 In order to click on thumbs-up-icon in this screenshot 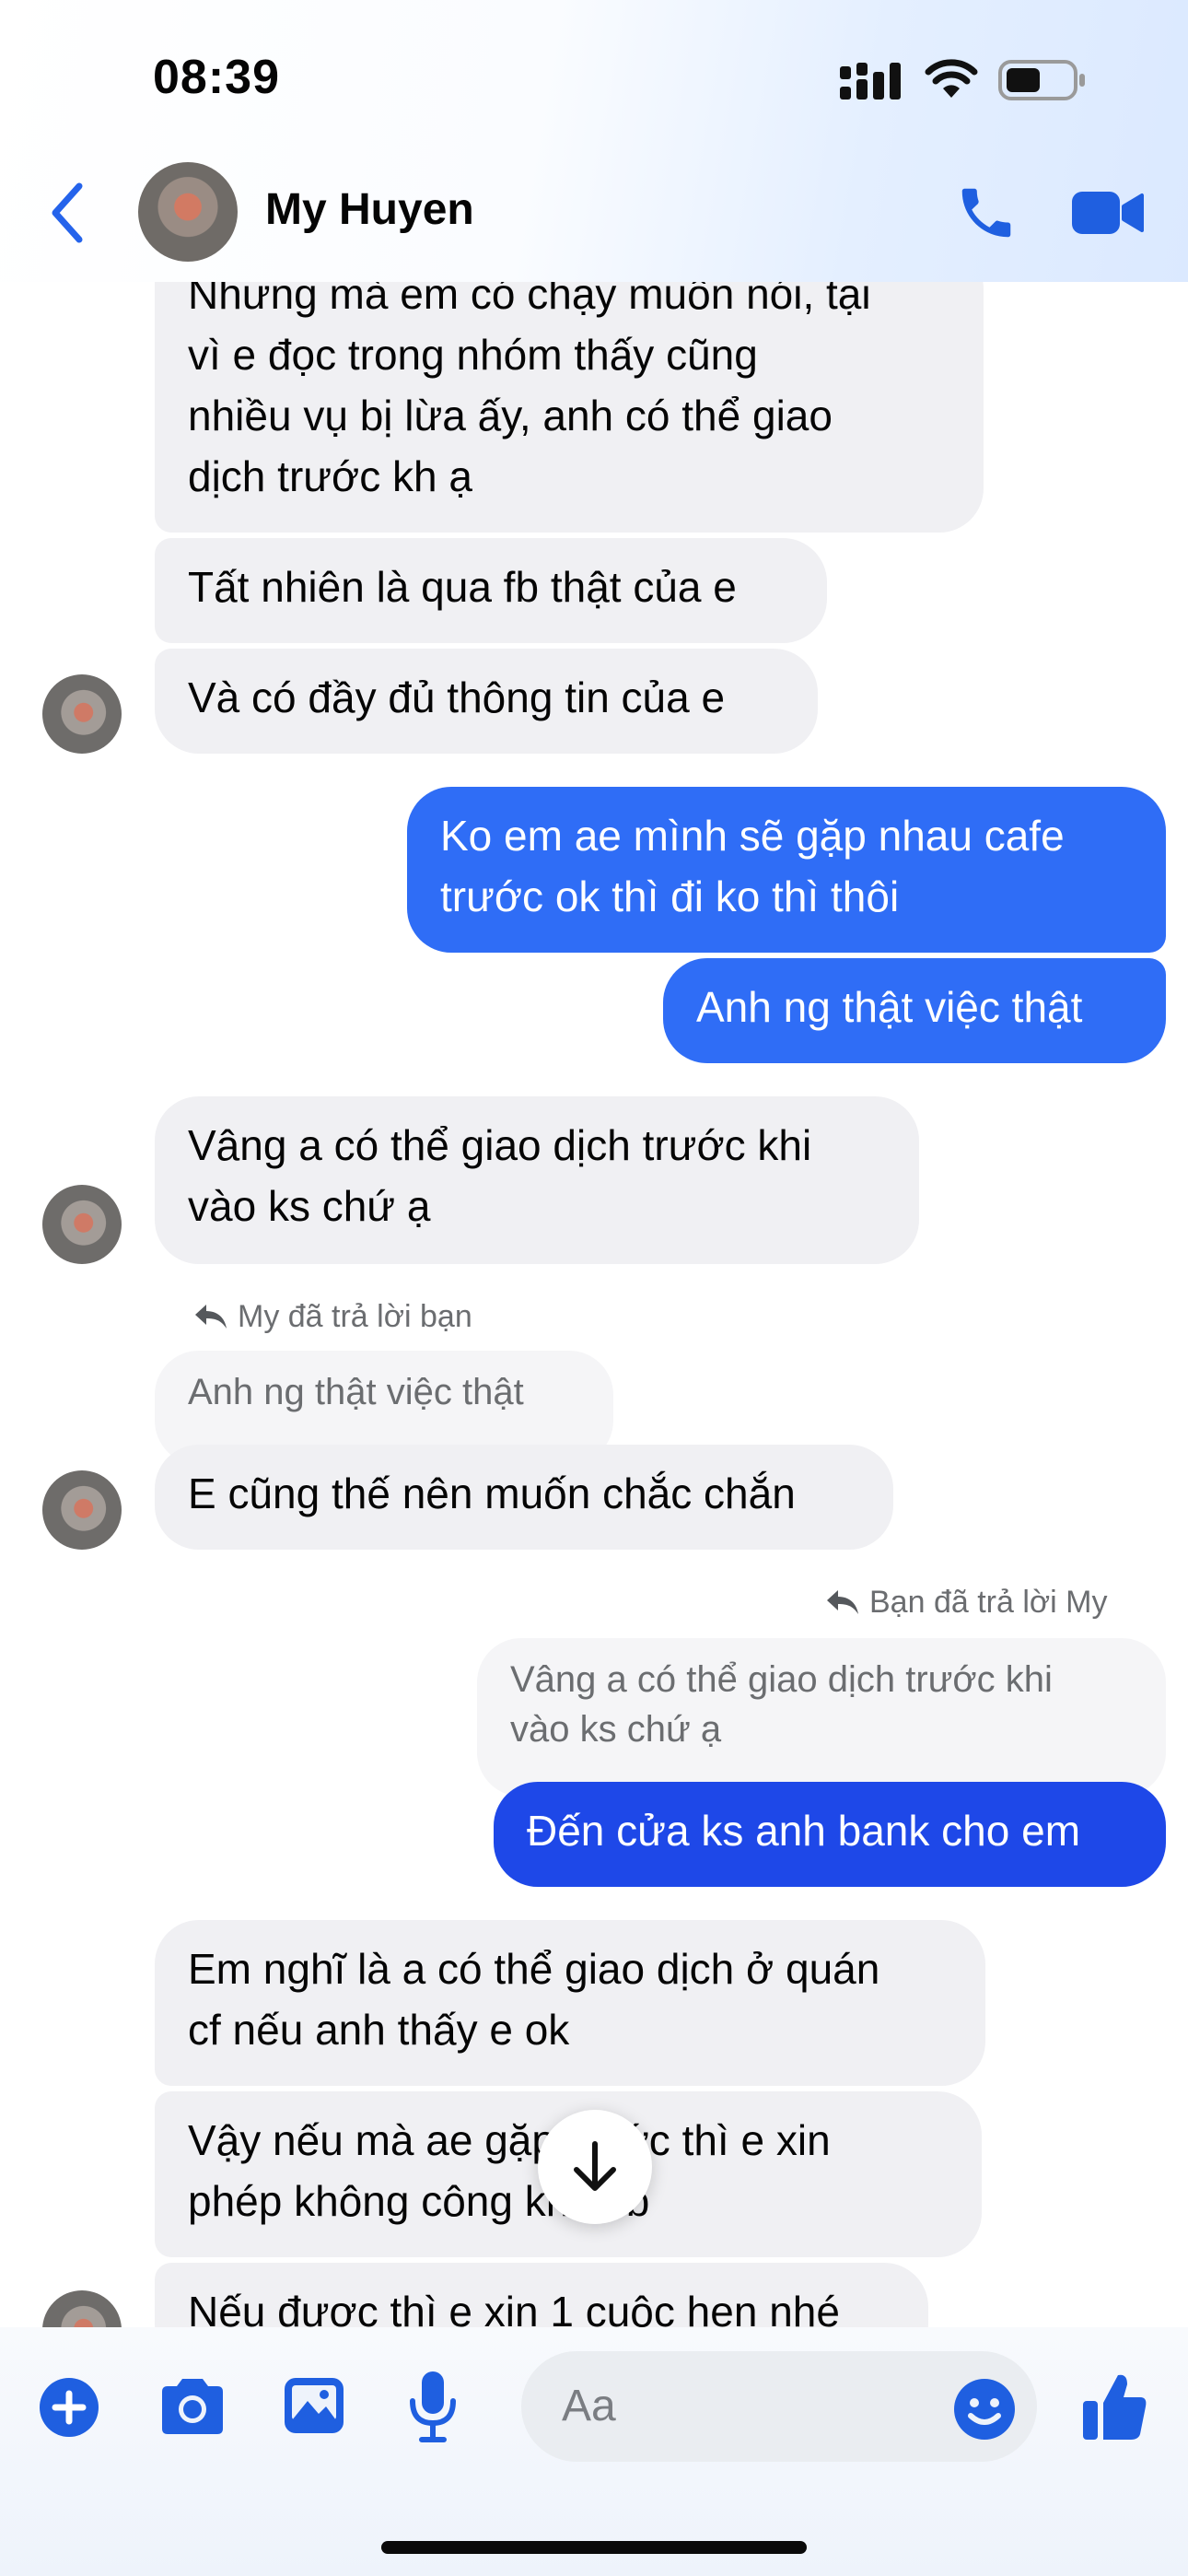, I will do `click(1115, 2406)`.